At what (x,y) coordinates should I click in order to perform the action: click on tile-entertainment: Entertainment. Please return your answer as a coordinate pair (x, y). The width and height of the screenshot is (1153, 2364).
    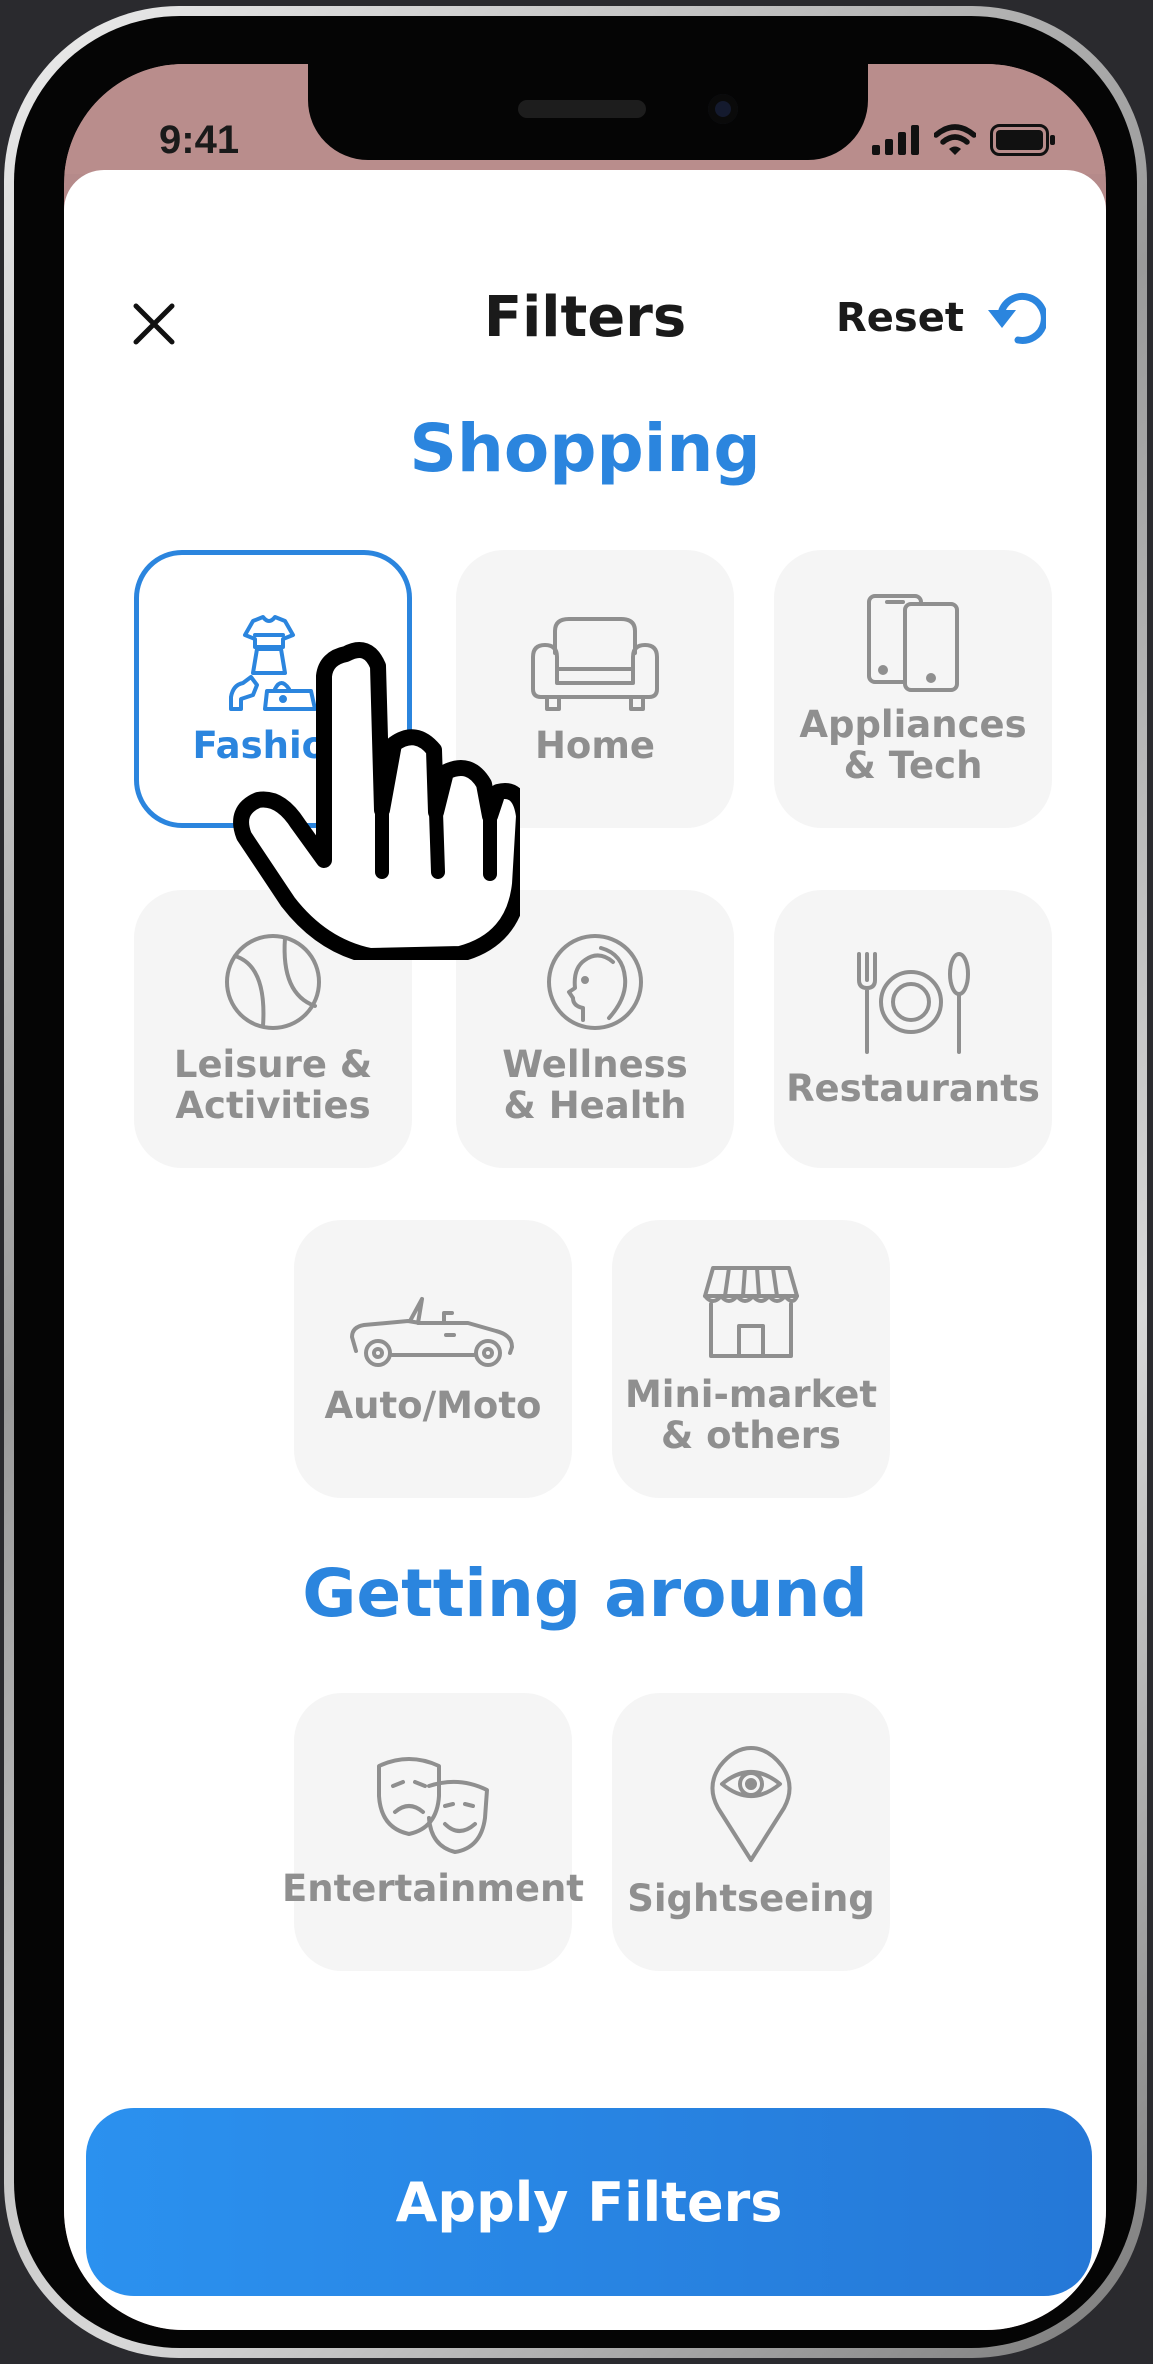
    Looking at the image, I should click on (433, 1832).